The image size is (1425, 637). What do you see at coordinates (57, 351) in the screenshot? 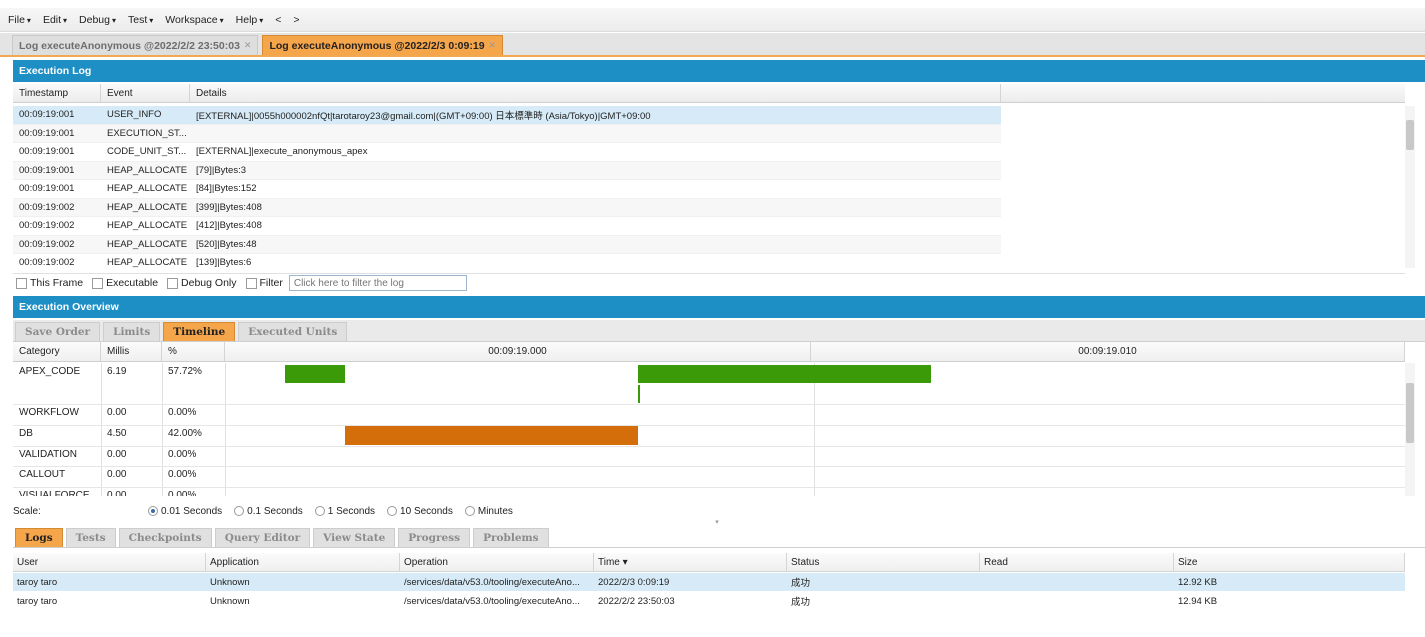
I see `column-category: Category` at bounding box center [57, 351].